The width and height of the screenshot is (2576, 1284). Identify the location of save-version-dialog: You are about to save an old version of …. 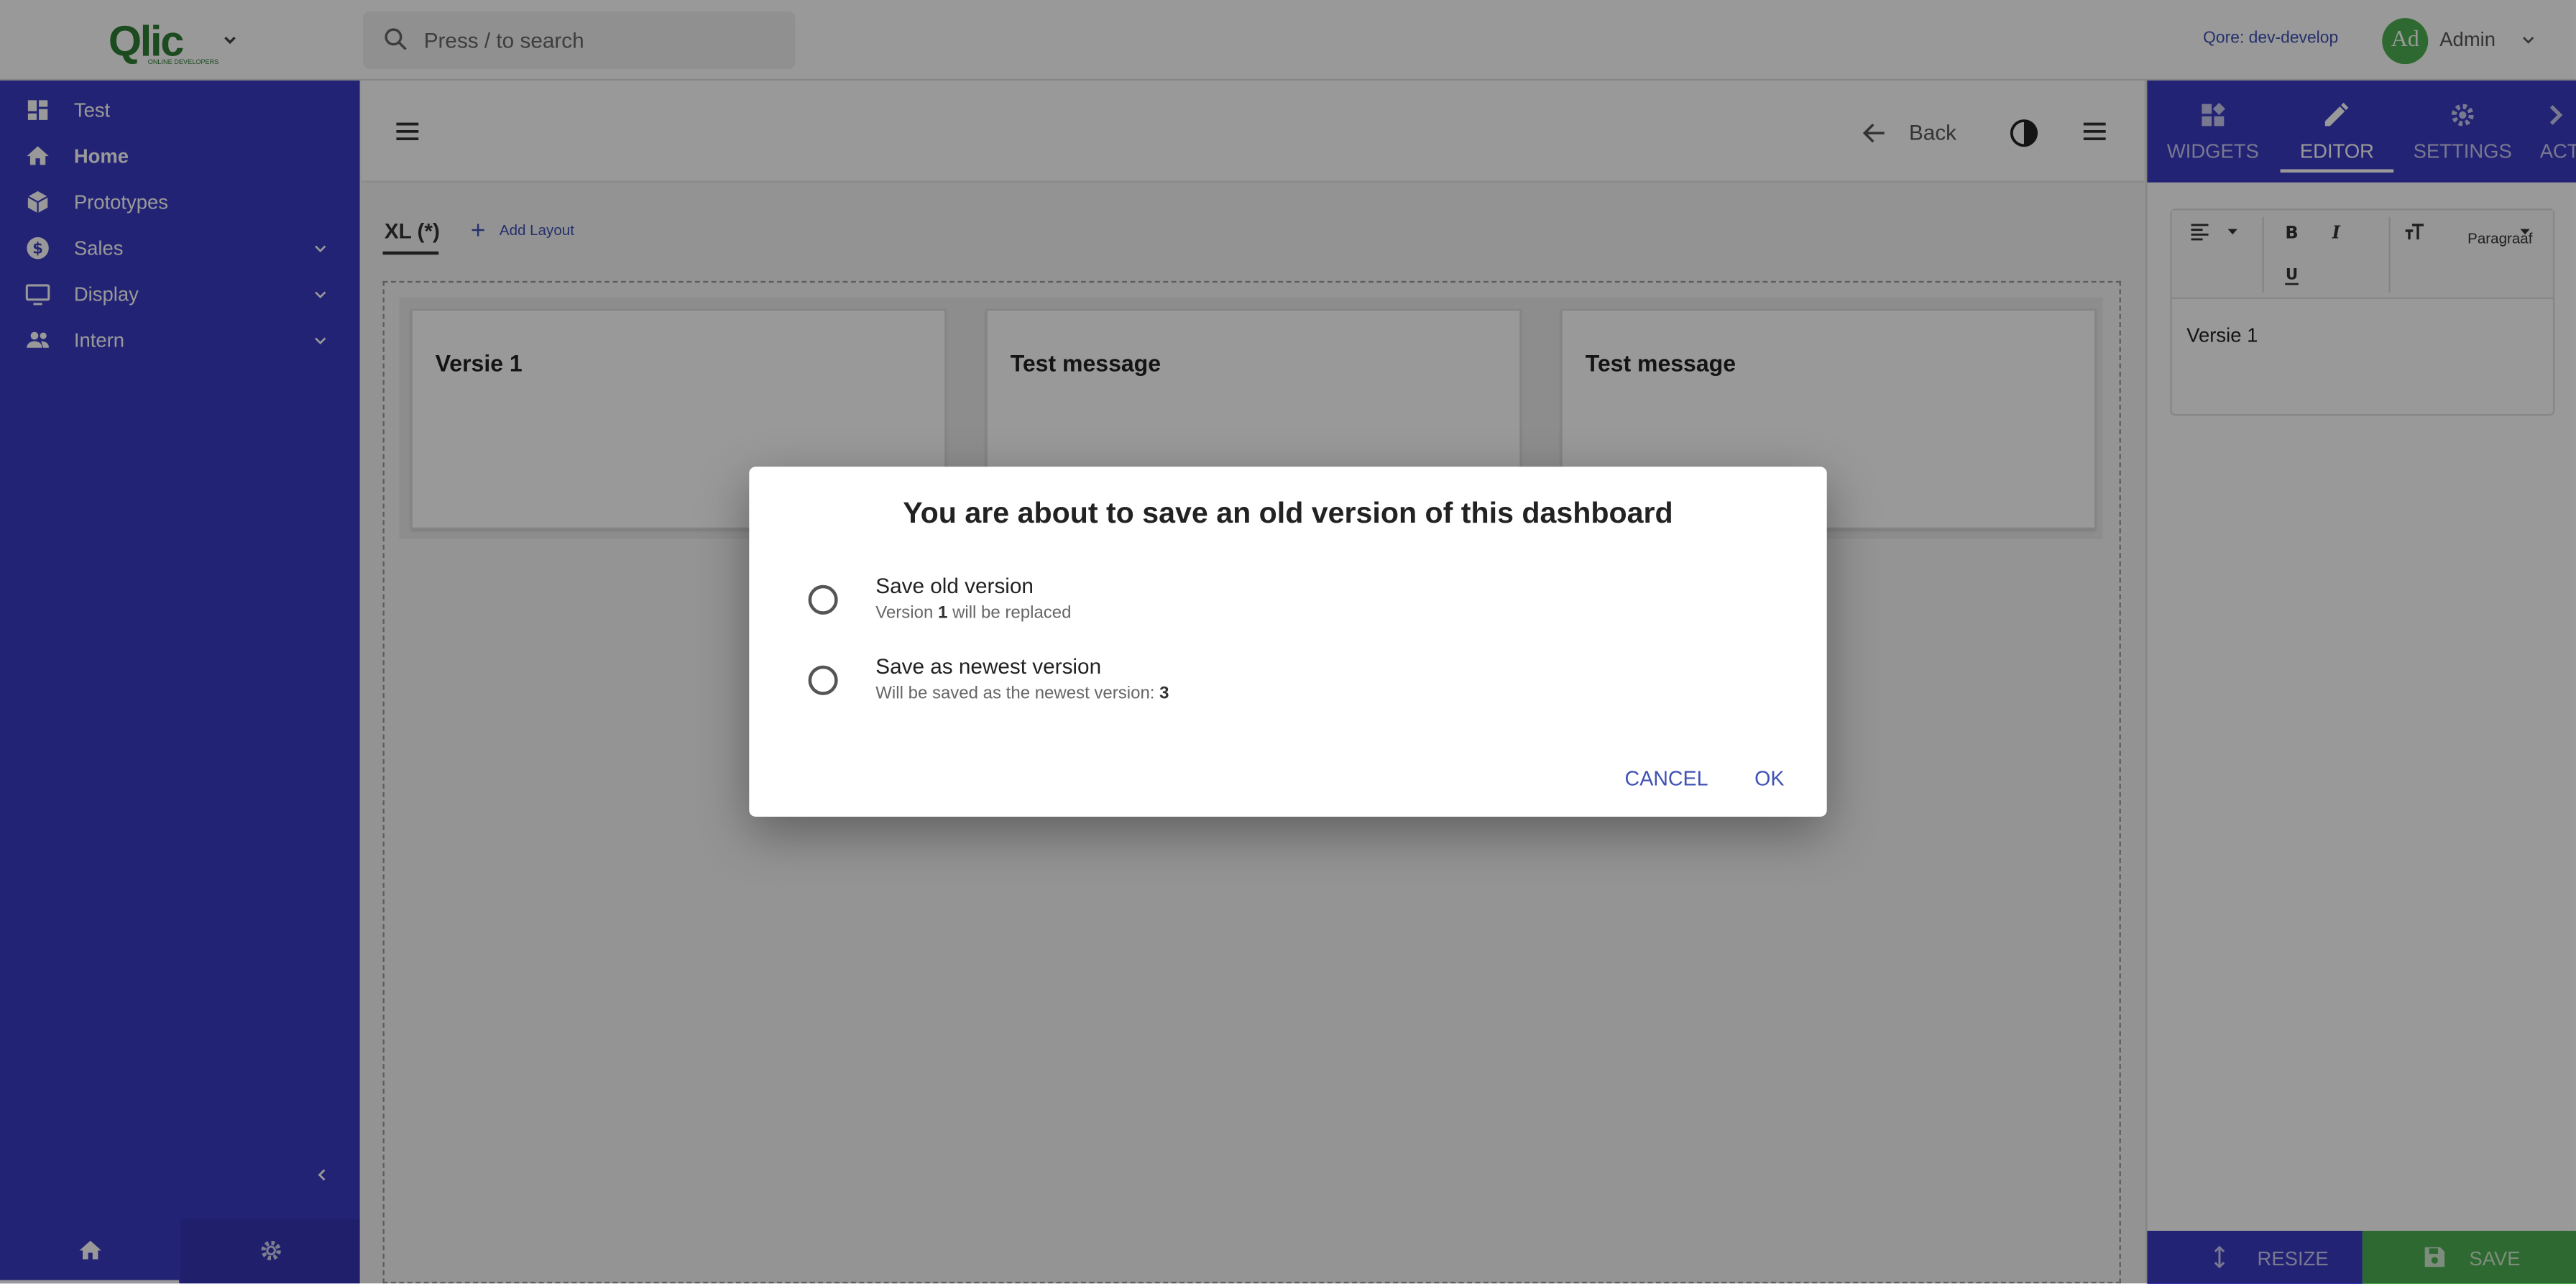
(1288, 642).